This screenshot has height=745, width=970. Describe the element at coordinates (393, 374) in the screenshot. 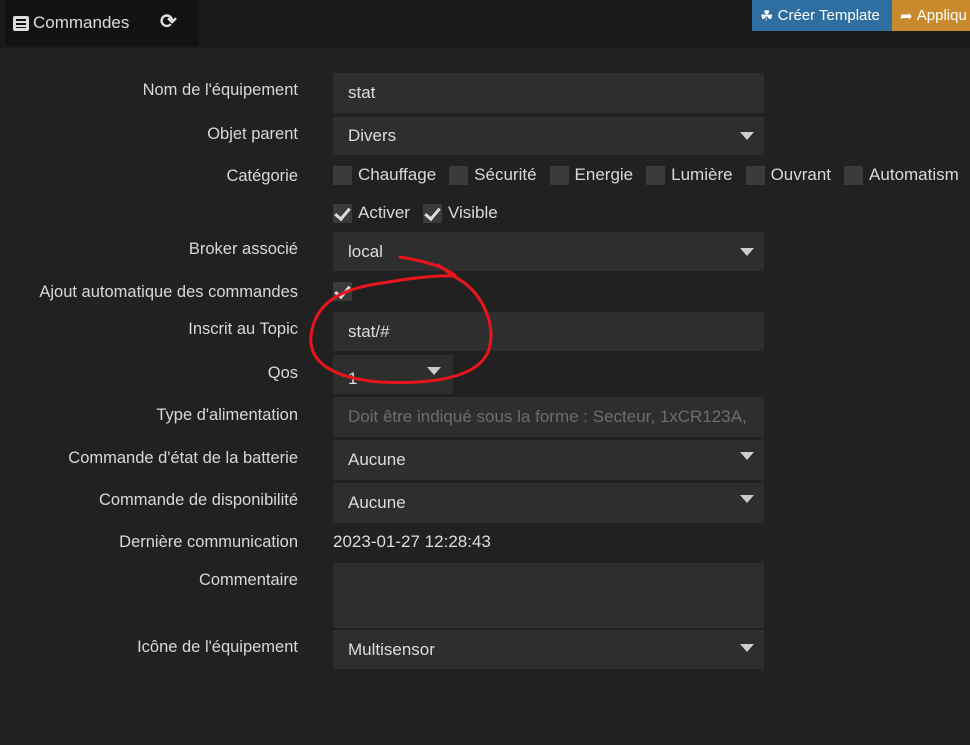

I see `qos-select: 1` at that location.